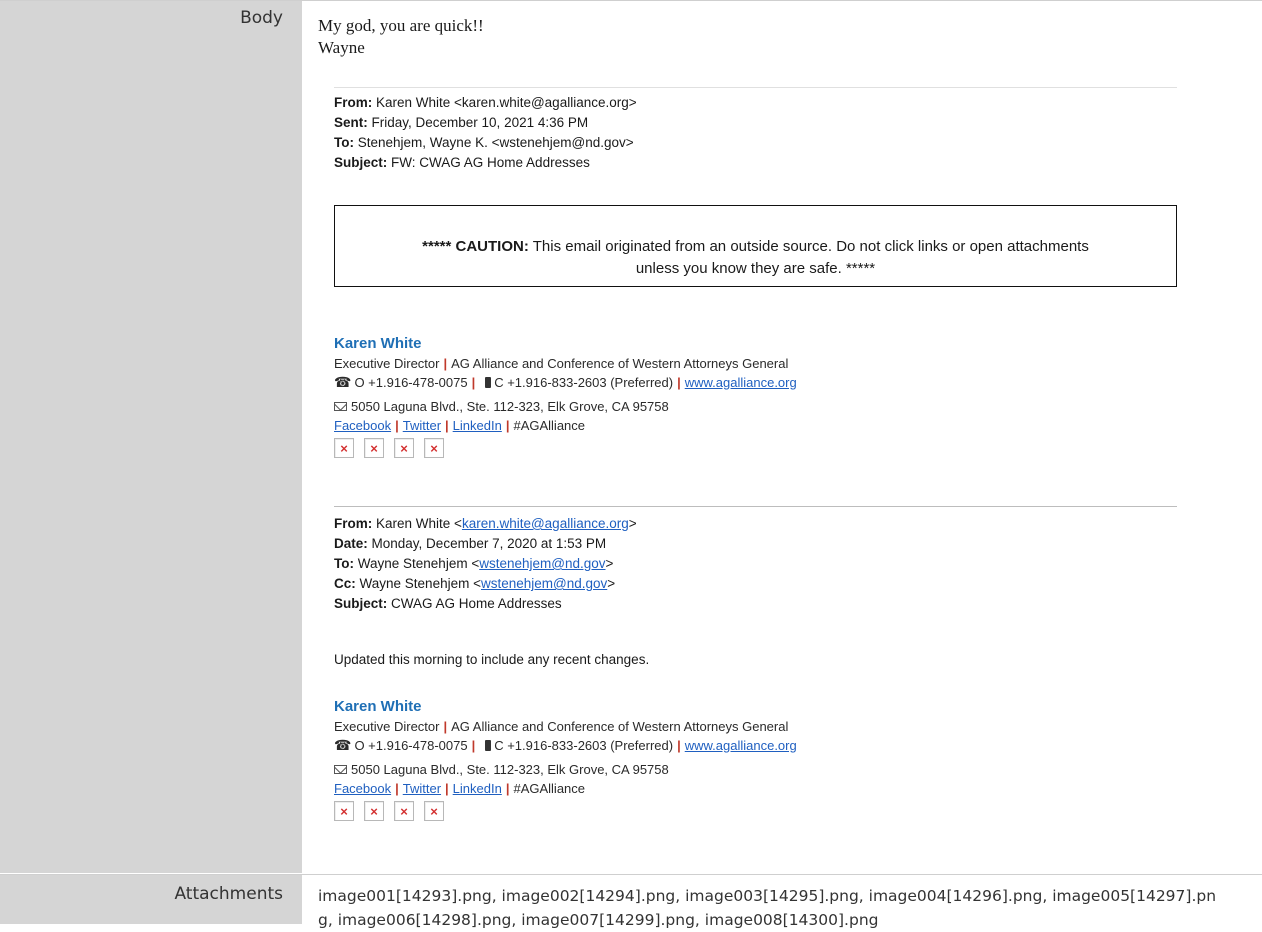 This screenshot has width=1262, height=932. I want to click on opening-signoff: Wayne, so click(341, 47).